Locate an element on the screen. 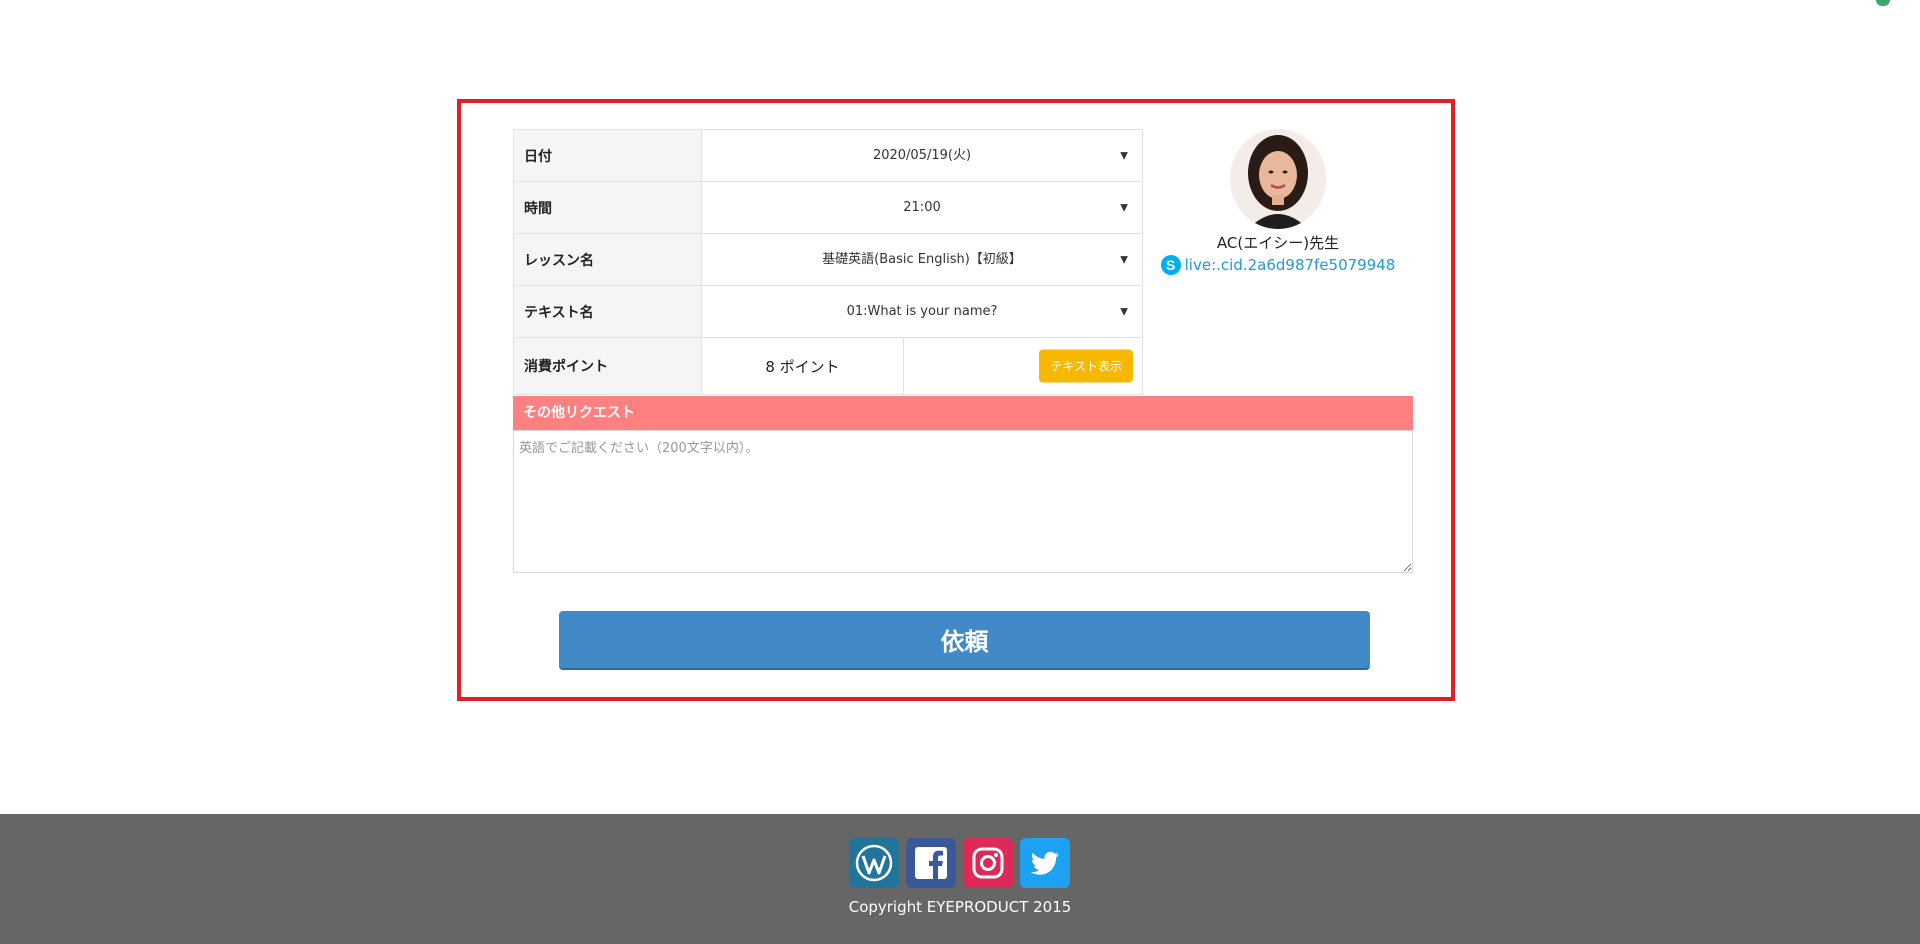  teacher-profile: AC(エイシー)先生 S live:.cid.2a6d987fe5079948 is located at coordinates (1278, 202).